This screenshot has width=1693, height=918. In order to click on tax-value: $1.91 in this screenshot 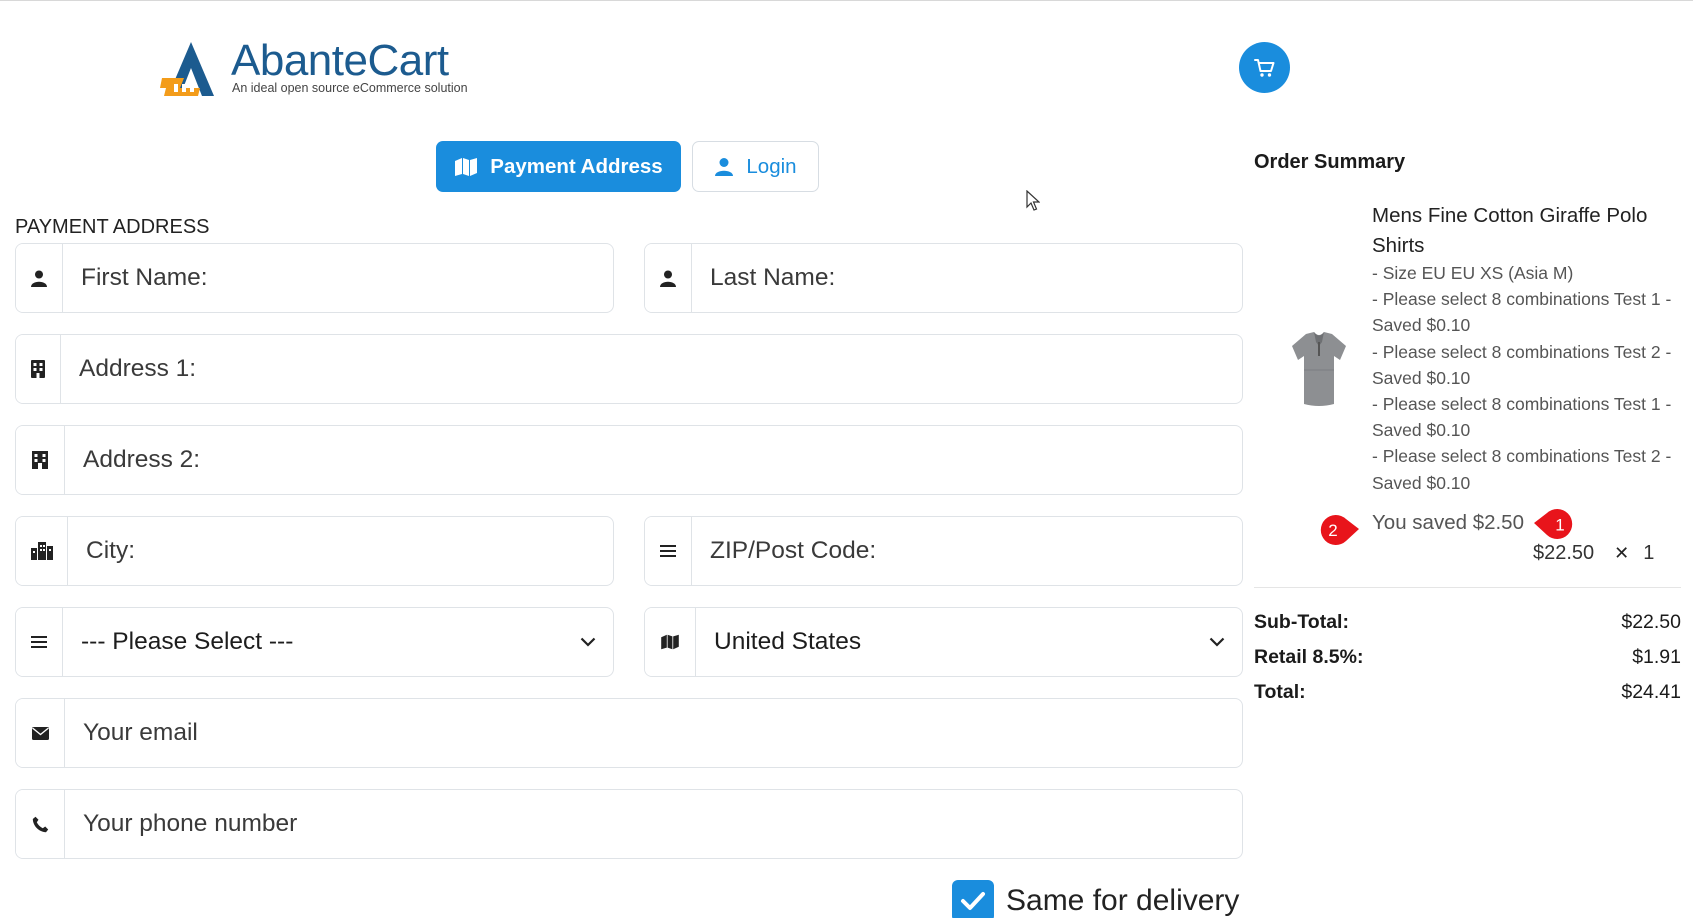, I will do `click(1656, 657)`.